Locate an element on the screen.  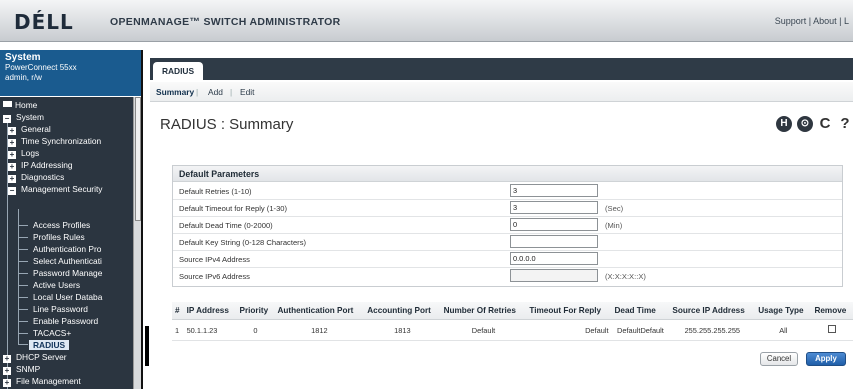
tree-item-dhcp-server: + DHCP Server is located at coordinates (35, 357).